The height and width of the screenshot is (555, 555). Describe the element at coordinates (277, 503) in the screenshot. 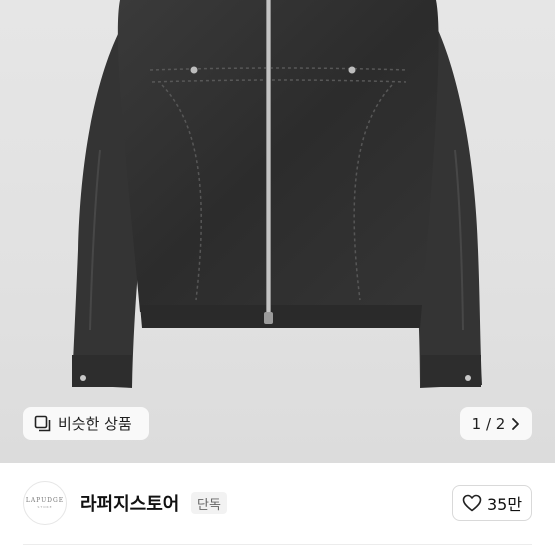

I see `store-bar: LAPUDGE STORE 라퍼지스토어 단독 35만` at that location.